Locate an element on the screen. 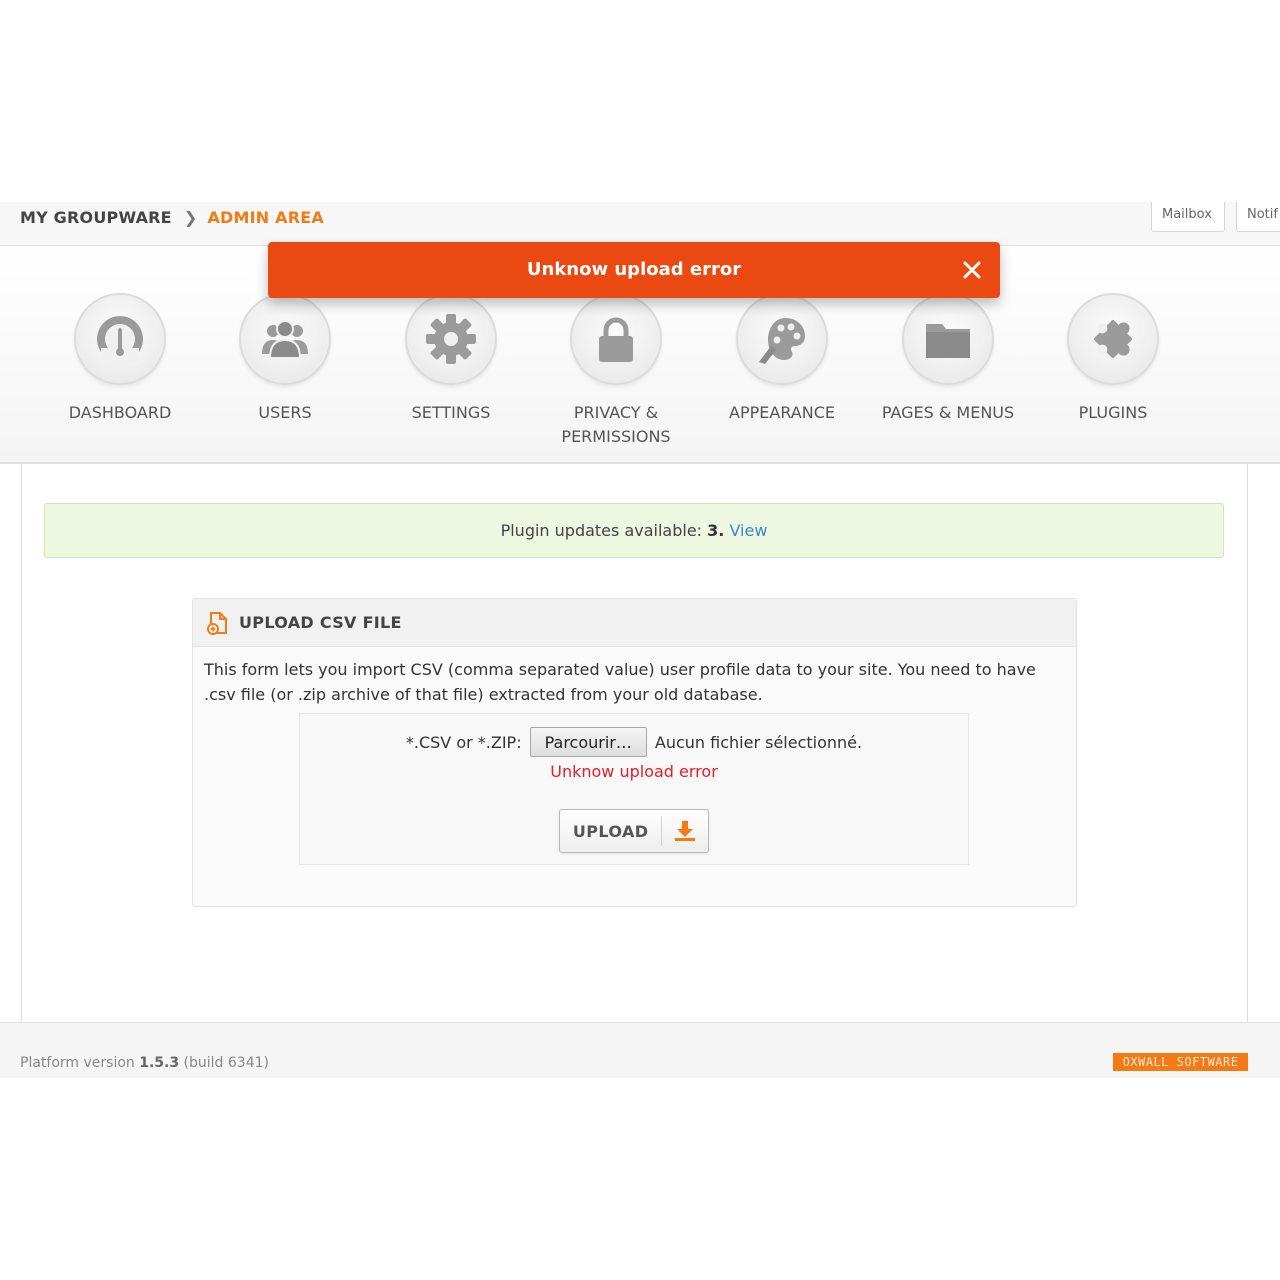 This screenshot has width=1280, height=1280. nav-label: SETTINGS is located at coordinates (451, 412).